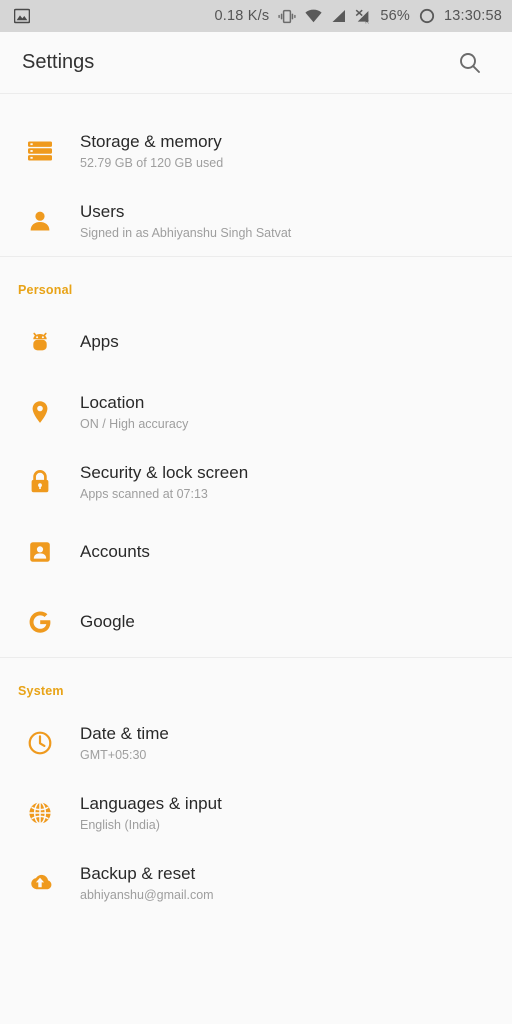  Describe the element at coordinates (256, 743) in the screenshot. I see `list-item-date-time: Date & time GMT+05:30` at that location.